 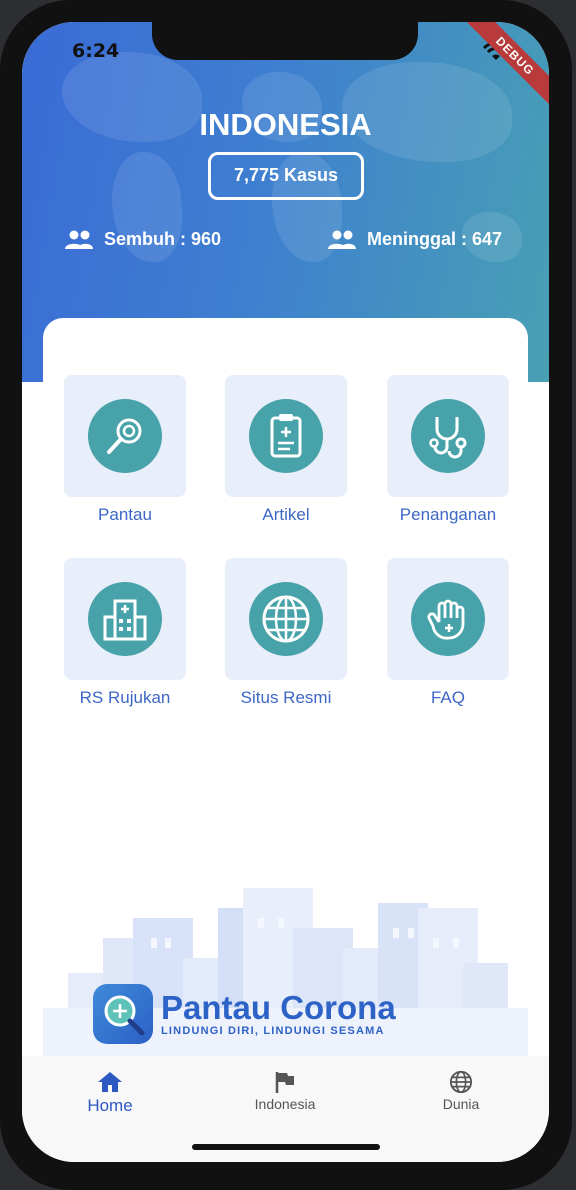 What do you see at coordinates (285, 983) in the screenshot?
I see `city-skyline-illustration` at bounding box center [285, 983].